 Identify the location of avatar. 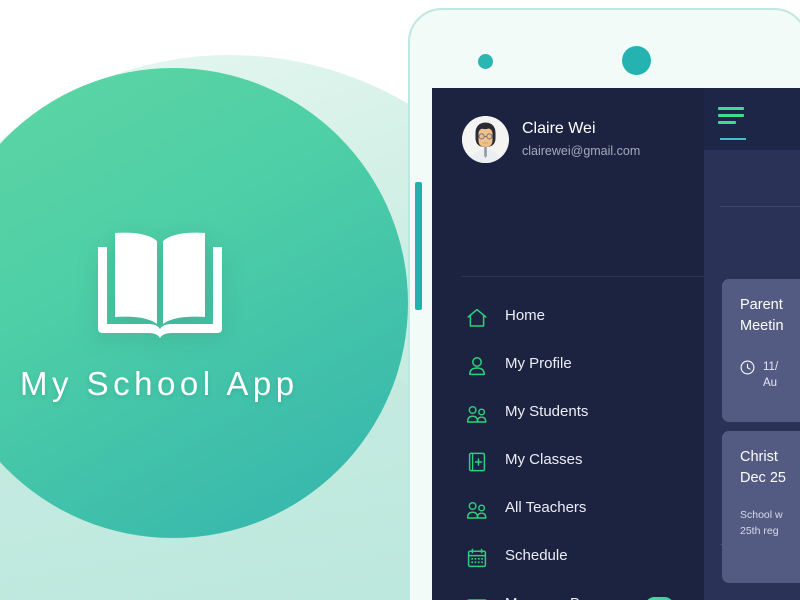
(485, 139).